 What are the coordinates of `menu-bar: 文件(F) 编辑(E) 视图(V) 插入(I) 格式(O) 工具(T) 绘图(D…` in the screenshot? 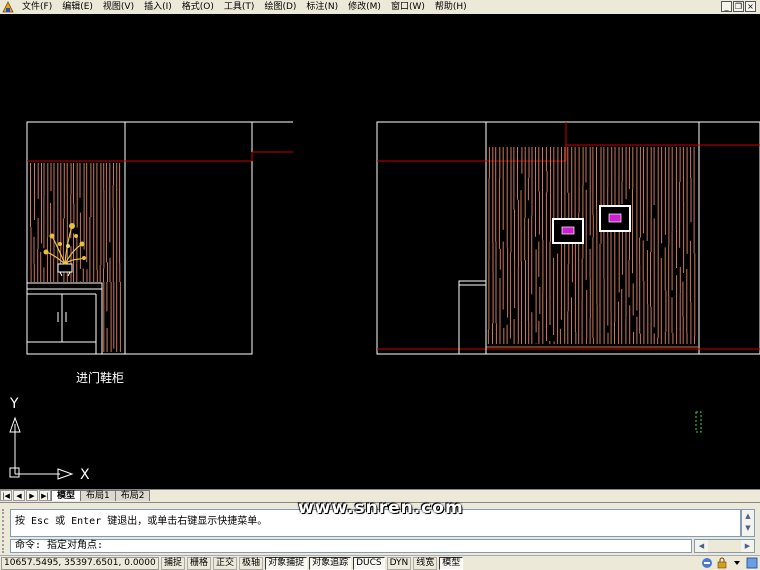 It's located at (380, 7).